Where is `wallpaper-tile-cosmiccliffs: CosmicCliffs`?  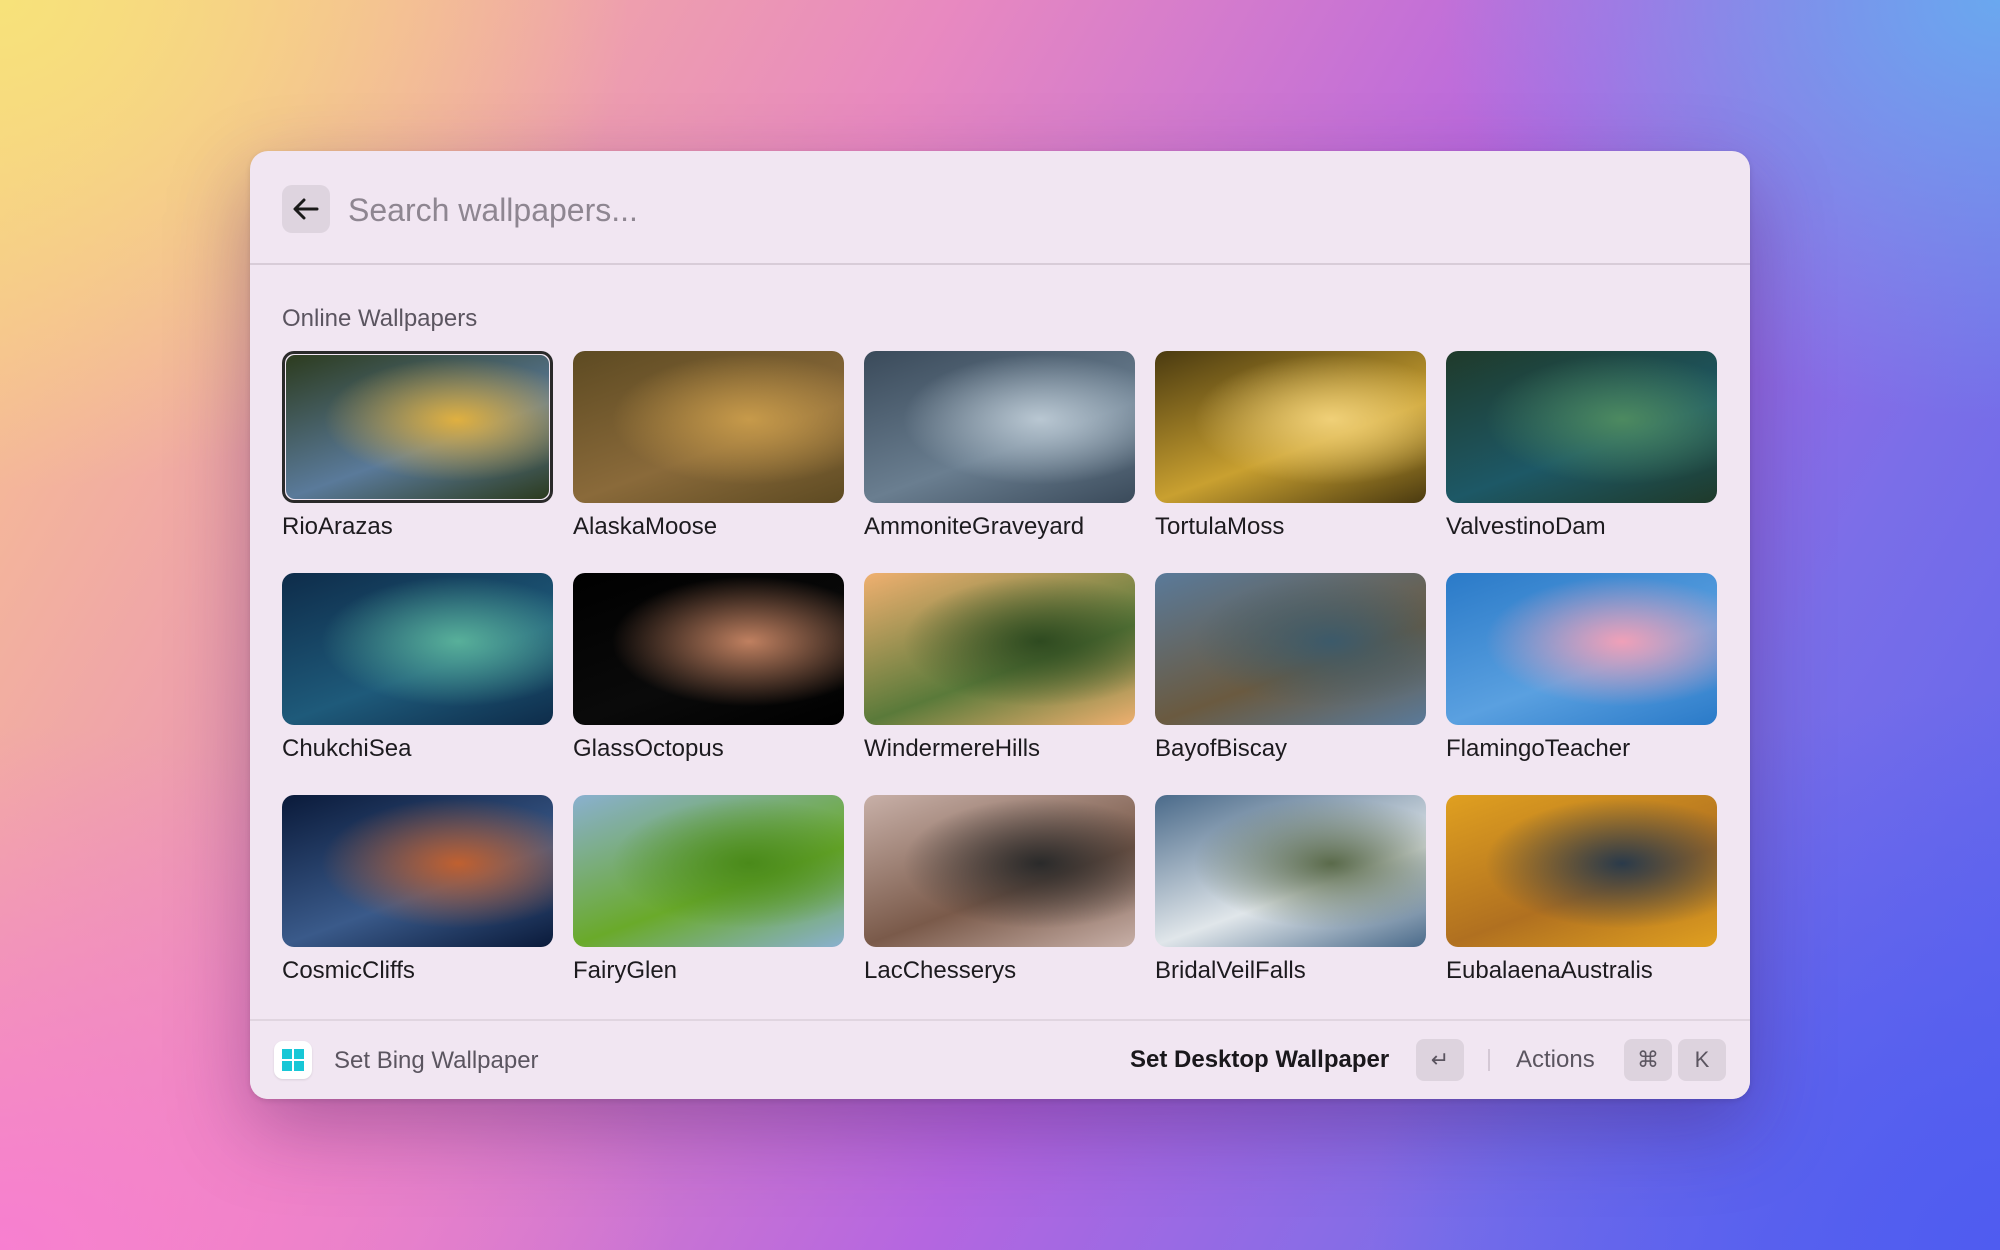 wallpaper-tile-cosmiccliffs: CosmicCliffs is located at coordinates (417, 893).